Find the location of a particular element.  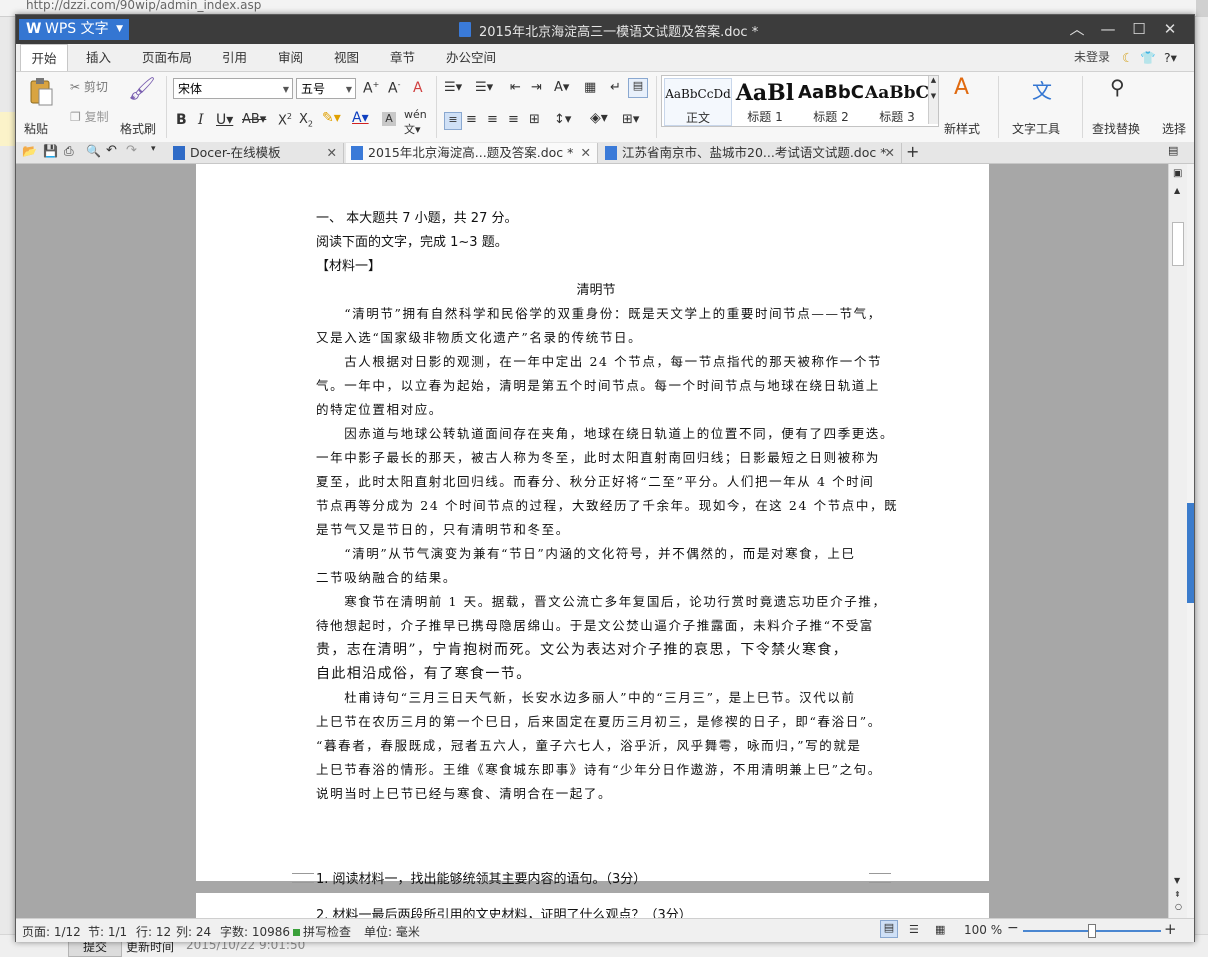

tab-list-icon: ▤ is located at coordinates (1173, 150).